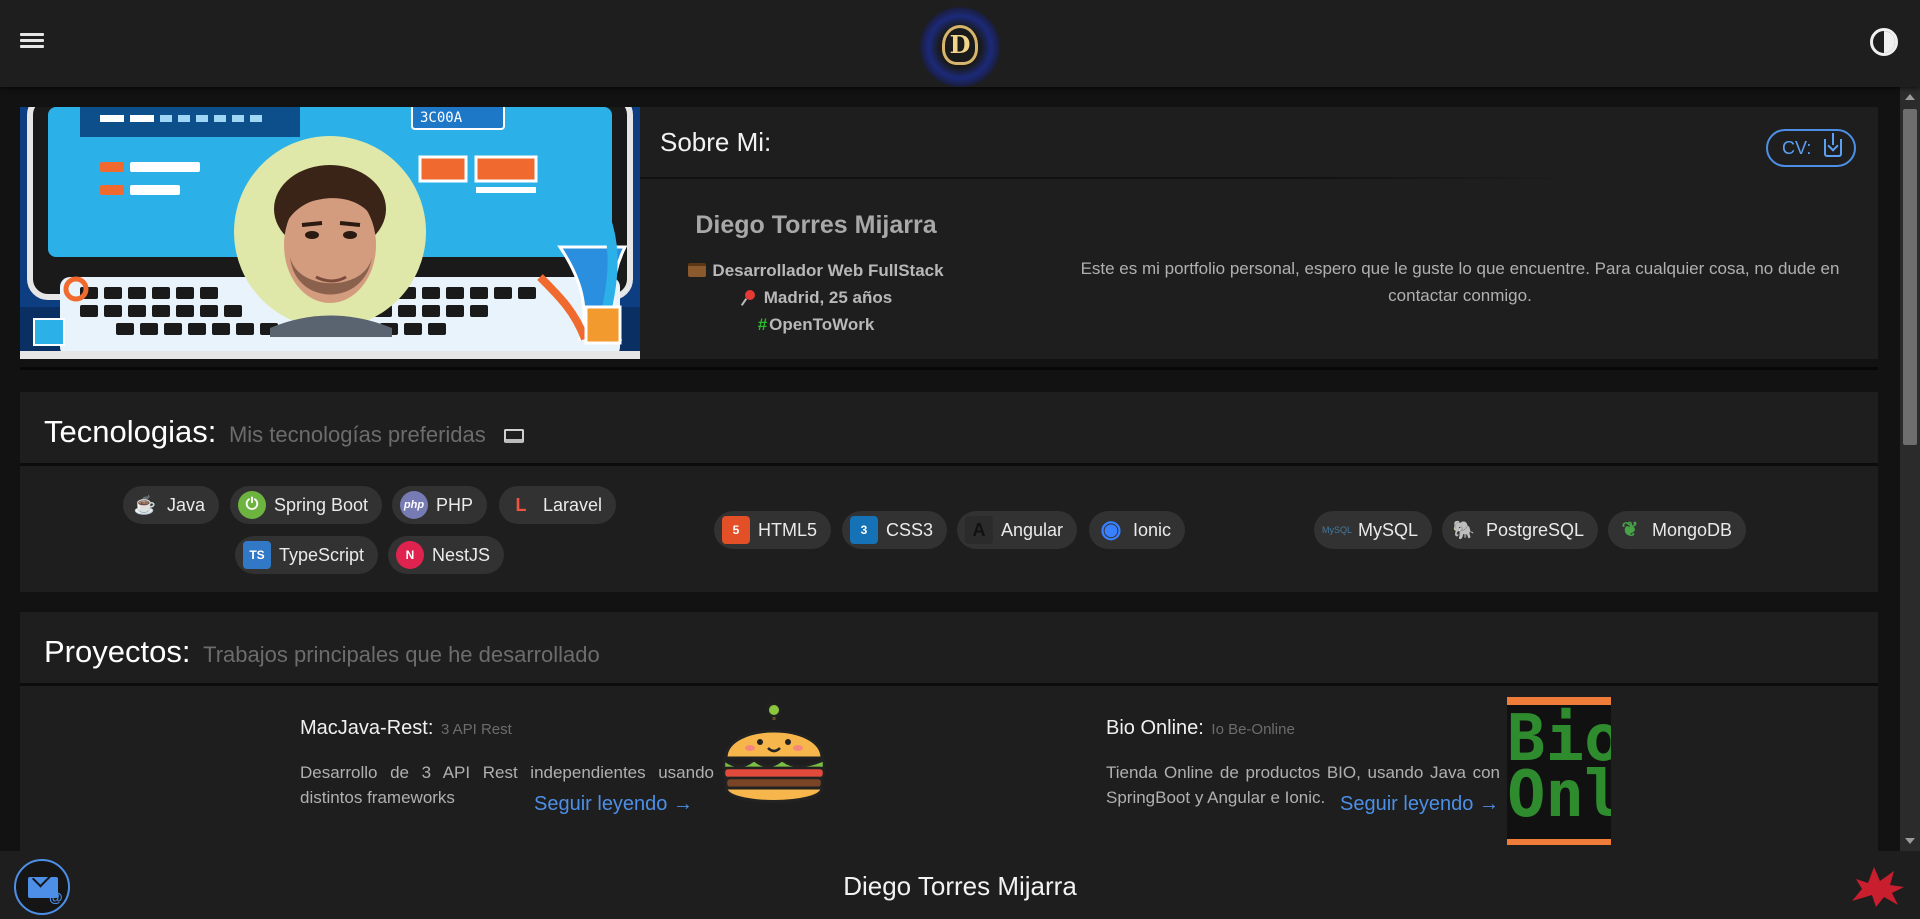 Image resolution: width=1920 pixels, height=919 pixels. Describe the element at coordinates (257, 555) in the screenshot. I see `typescript-icon: TS` at that location.